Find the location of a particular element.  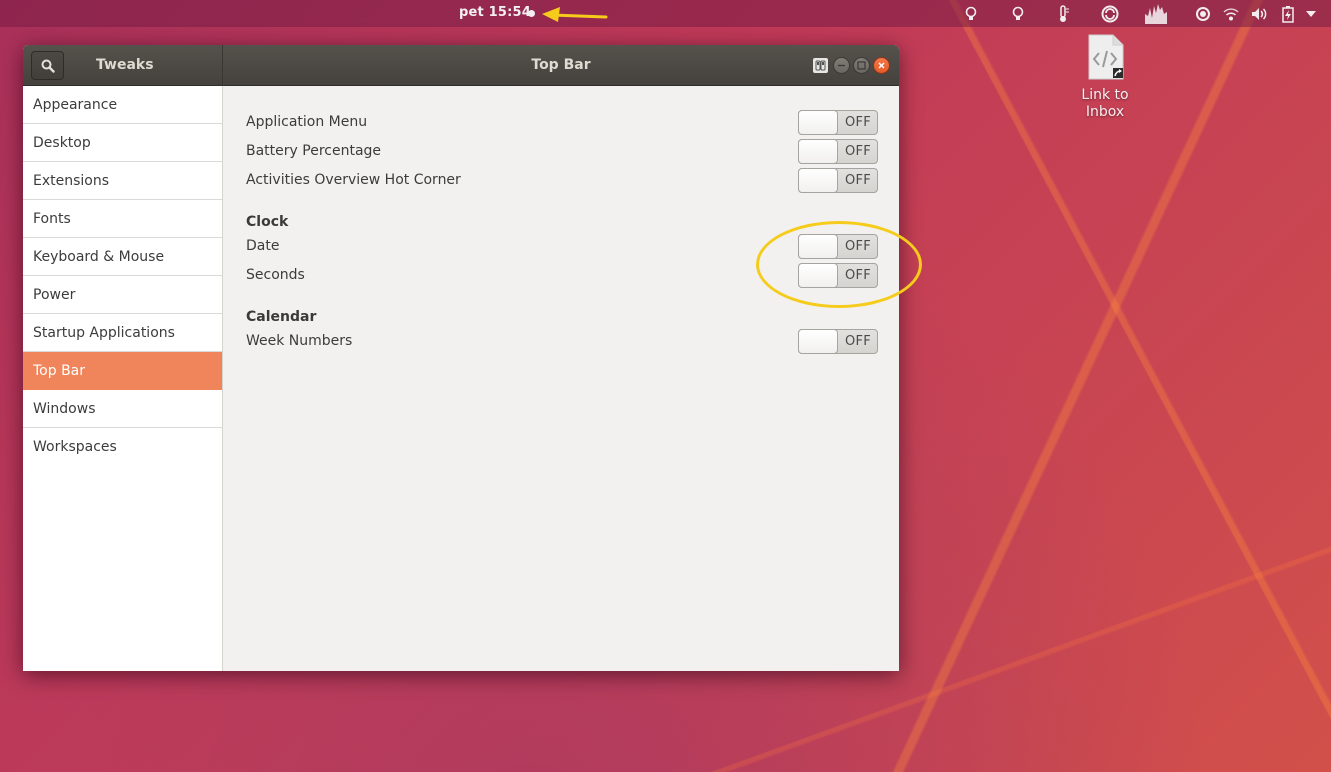

setting-row-battery-percentage: Battery Percentage OFF is located at coordinates (562, 152).